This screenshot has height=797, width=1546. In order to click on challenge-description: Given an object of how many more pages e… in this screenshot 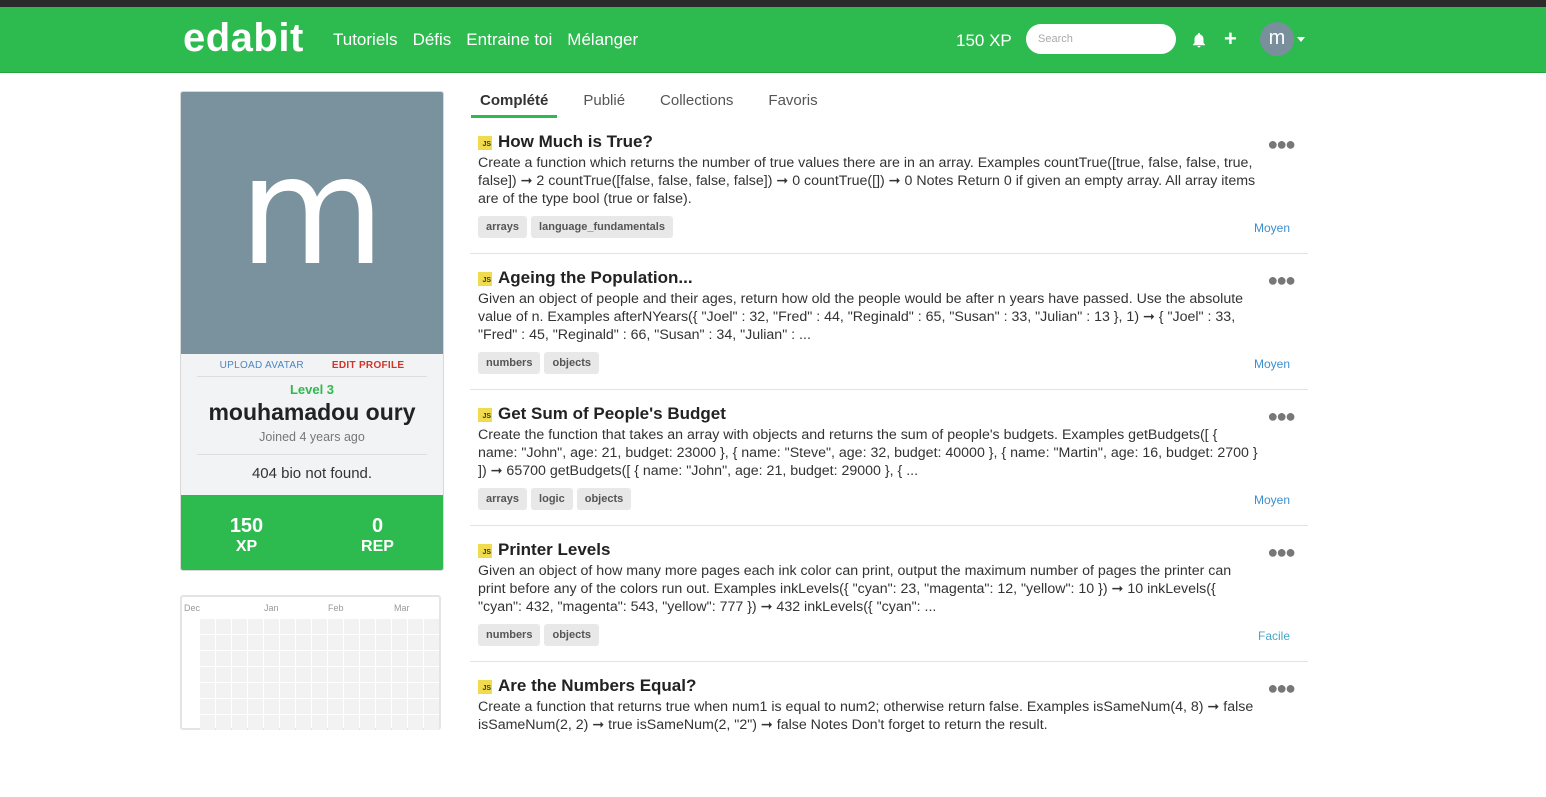, I will do `click(855, 589)`.